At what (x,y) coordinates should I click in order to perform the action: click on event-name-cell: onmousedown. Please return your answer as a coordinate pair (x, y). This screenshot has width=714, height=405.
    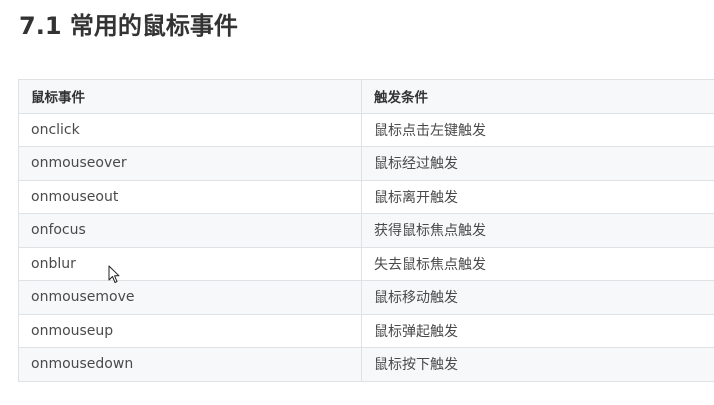
    Looking at the image, I should click on (190, 364).